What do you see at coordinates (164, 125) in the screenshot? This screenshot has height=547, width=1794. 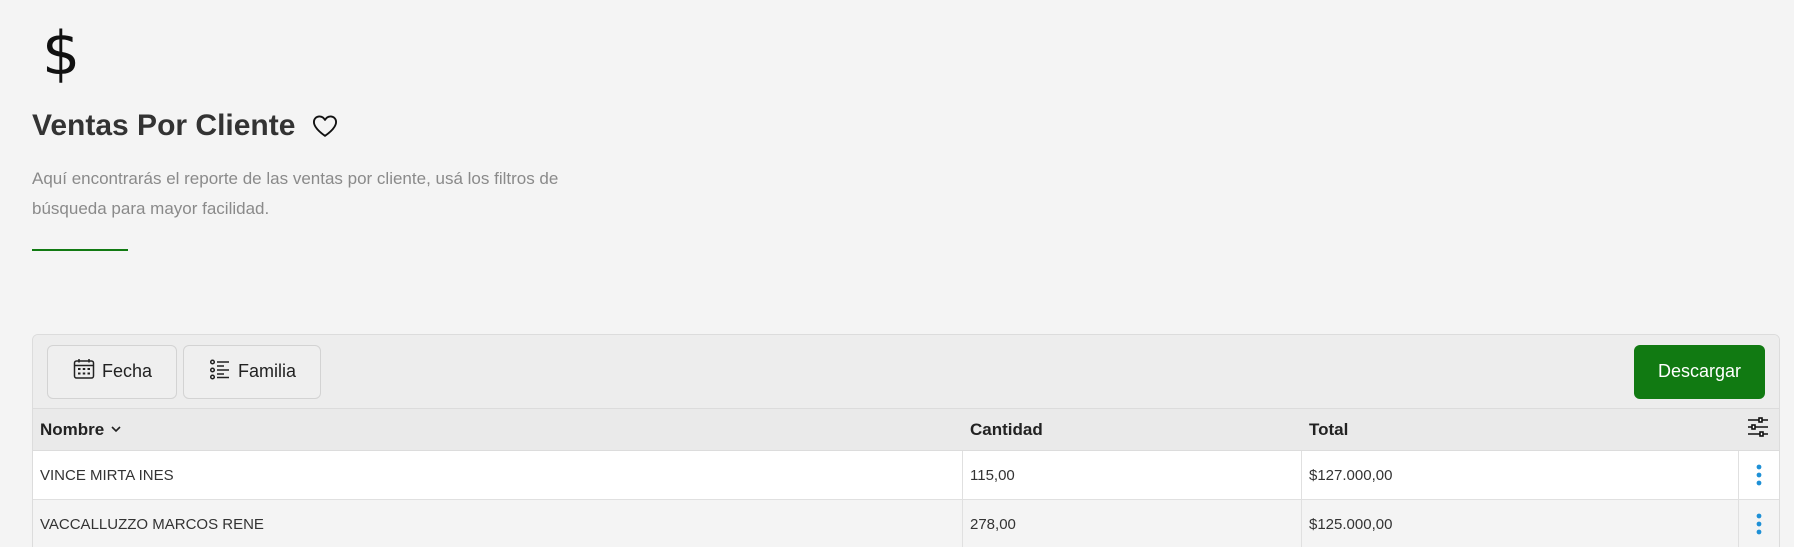 I see `page-title: Ventas Por Cliente` at bounding box center [164, 125].